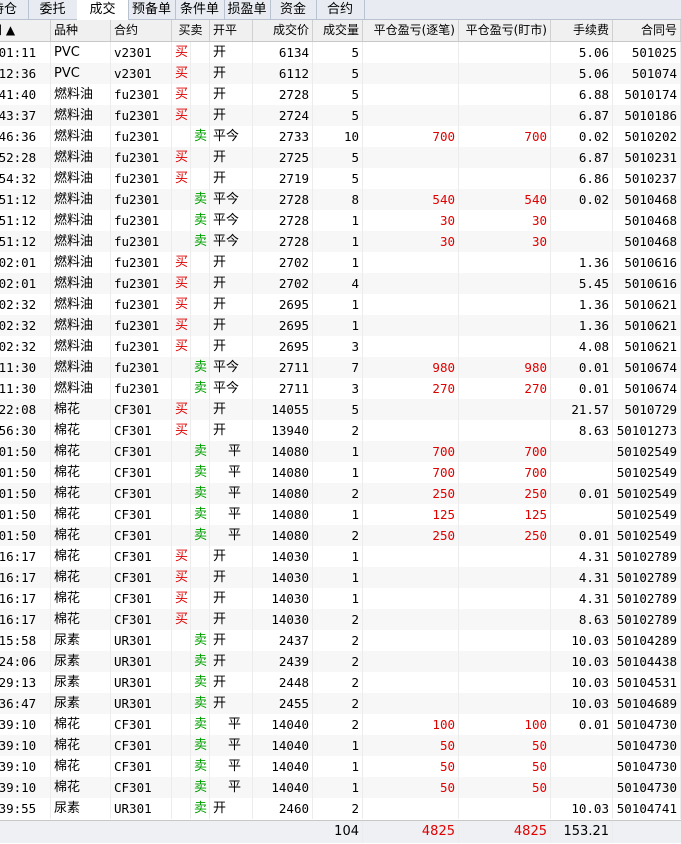 Image resolution: width=681 pixels, height=844 pixels. I want to click on cell-time: 13:24:06, so click(25, 661).